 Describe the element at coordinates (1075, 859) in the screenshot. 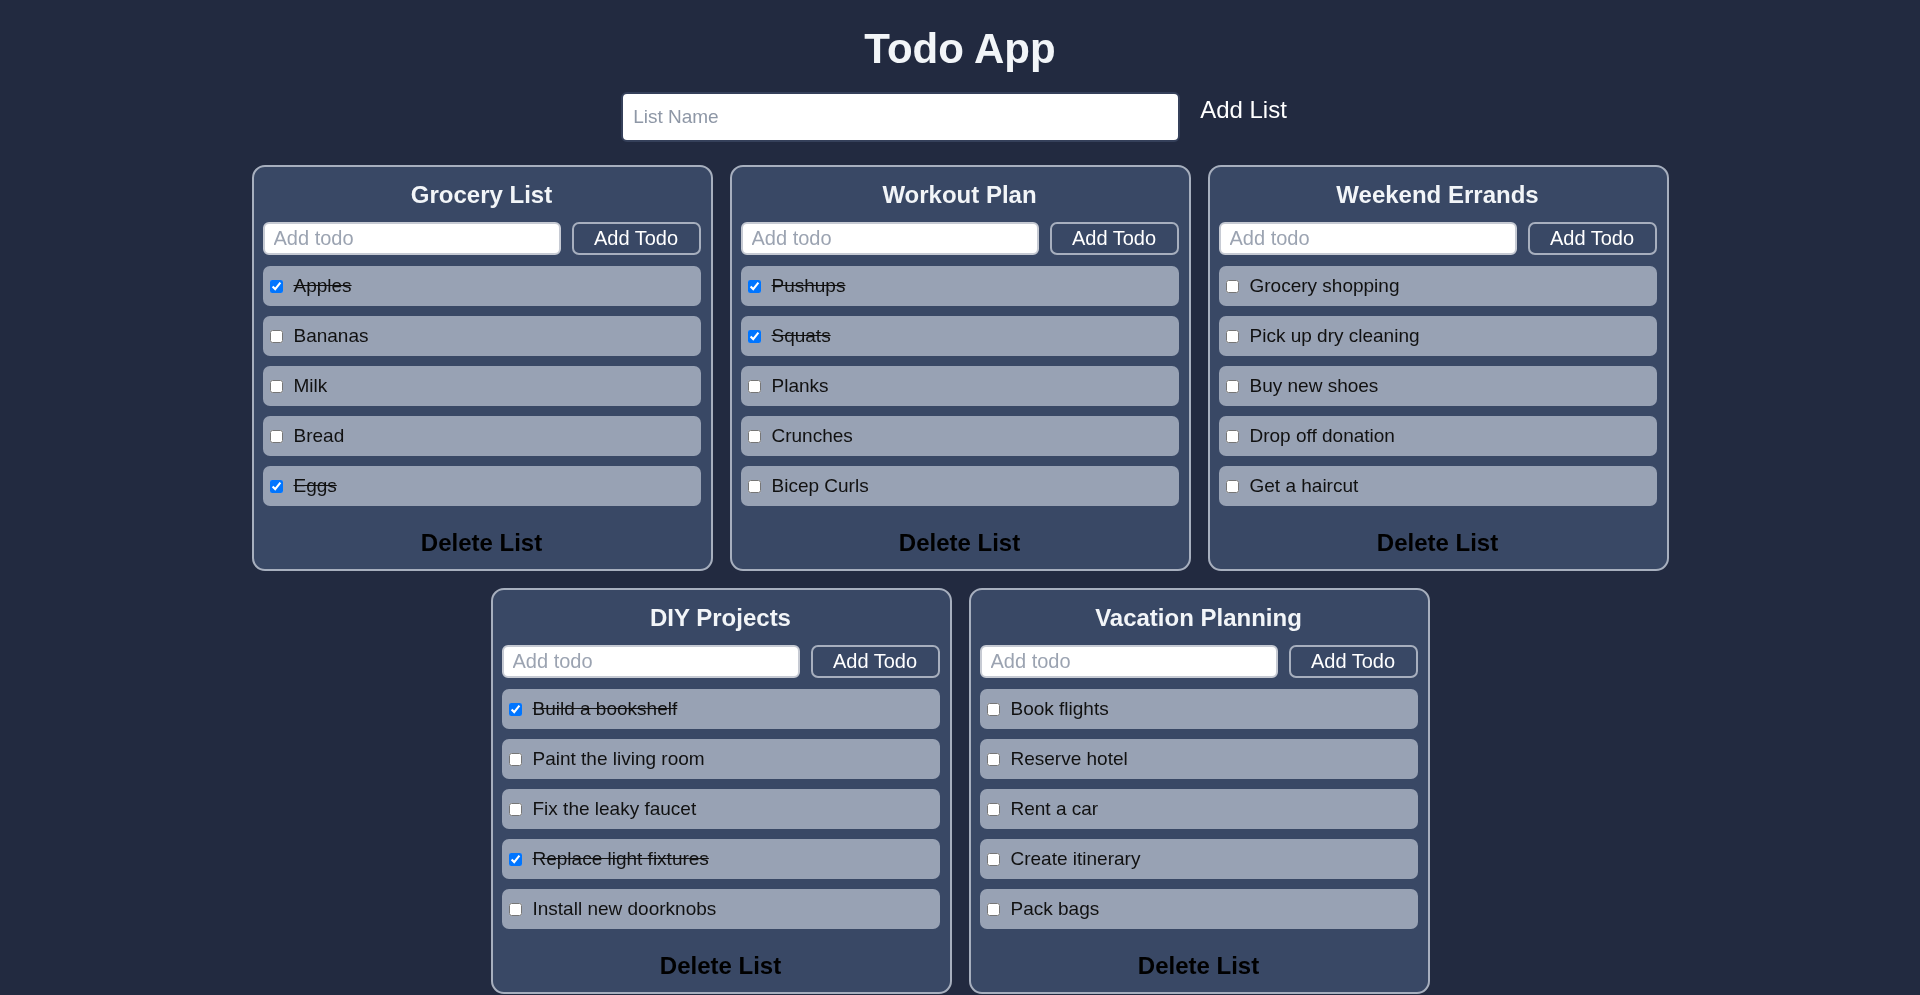

I see `todo-text: Create itinerary` at that location.